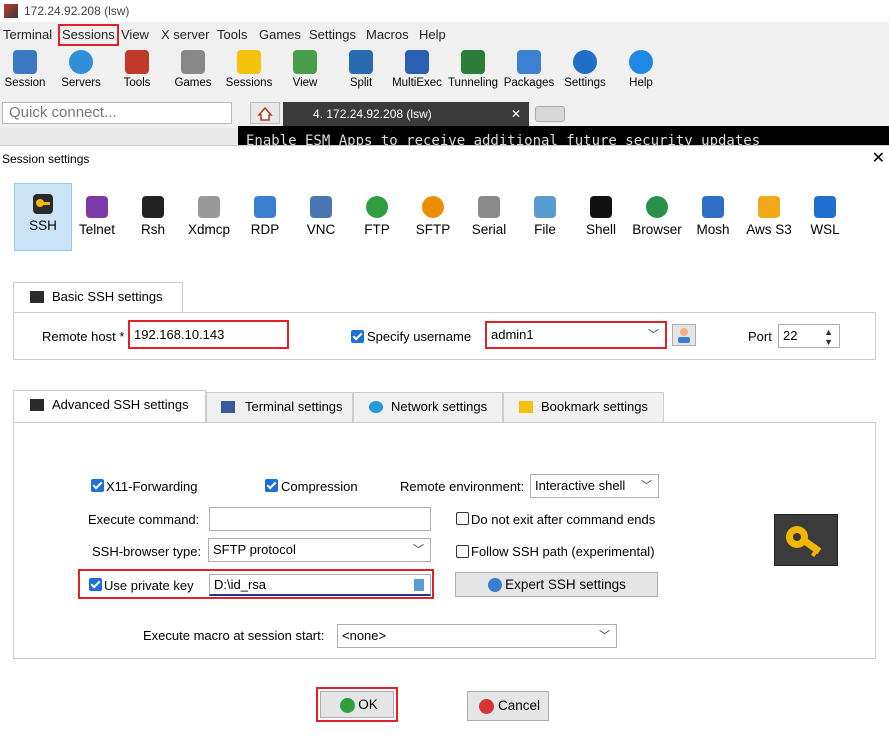  Describe the element at coordinates (271, 485) in the screenshot. I see `compression-checkbox` at that location.